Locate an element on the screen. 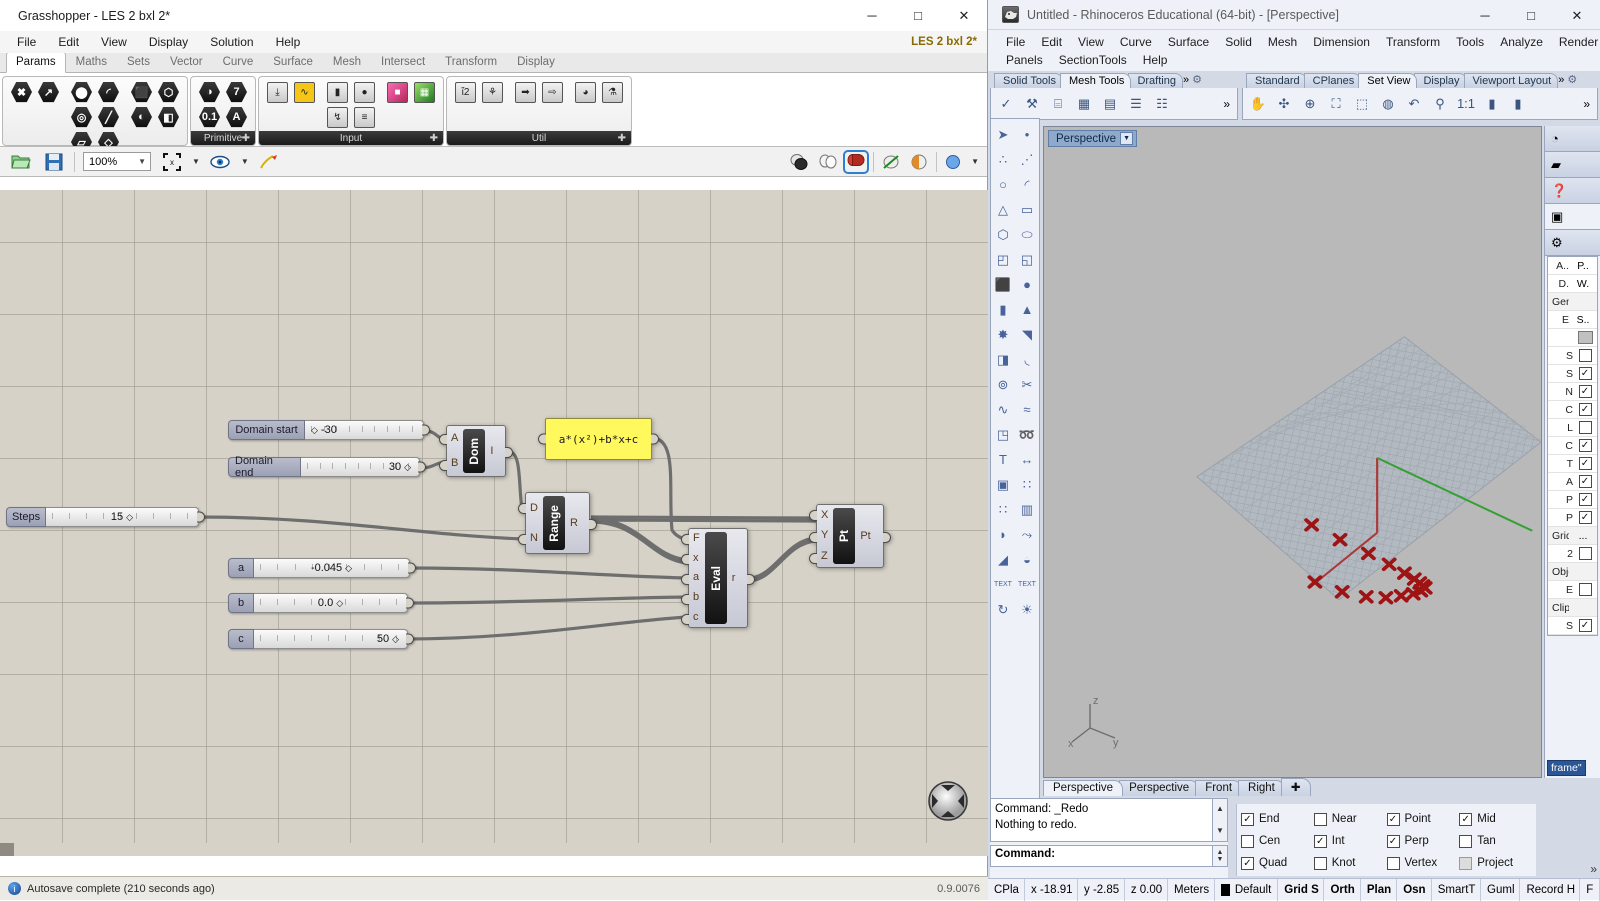 This screenshot has width=1600, height=901. slider-c-track: 50 ◇ is located at coordinates (334, 639).